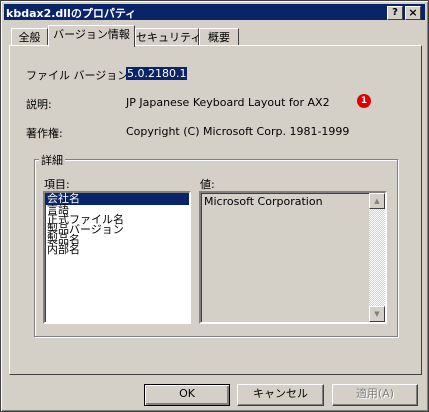 This screenshot has height=412, width=429. What do you see at coordinates (157, 73) in the screenshot?
I see `file-version-value: 5.0.2180.1` at bounding box center [157, 73].